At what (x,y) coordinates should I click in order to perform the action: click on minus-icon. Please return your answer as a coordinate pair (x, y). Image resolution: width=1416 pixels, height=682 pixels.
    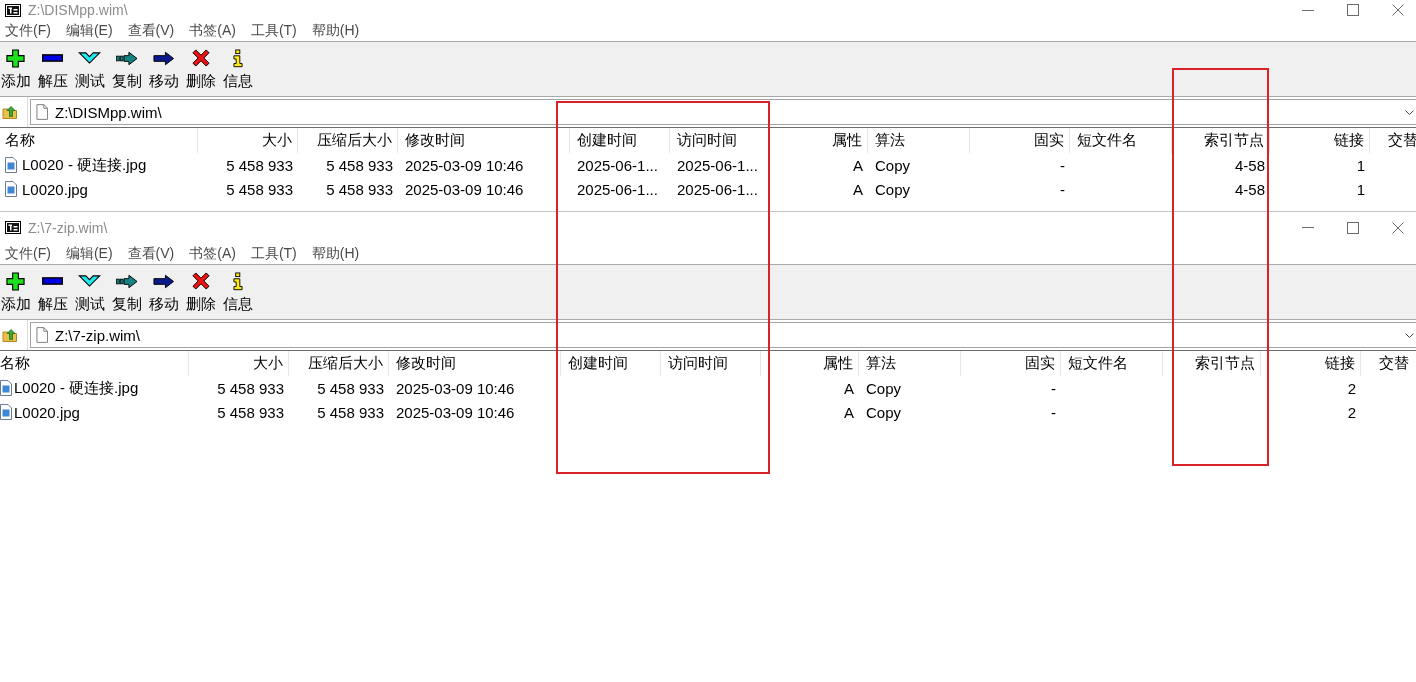
    Looking at the image, I should click on (52, 58).